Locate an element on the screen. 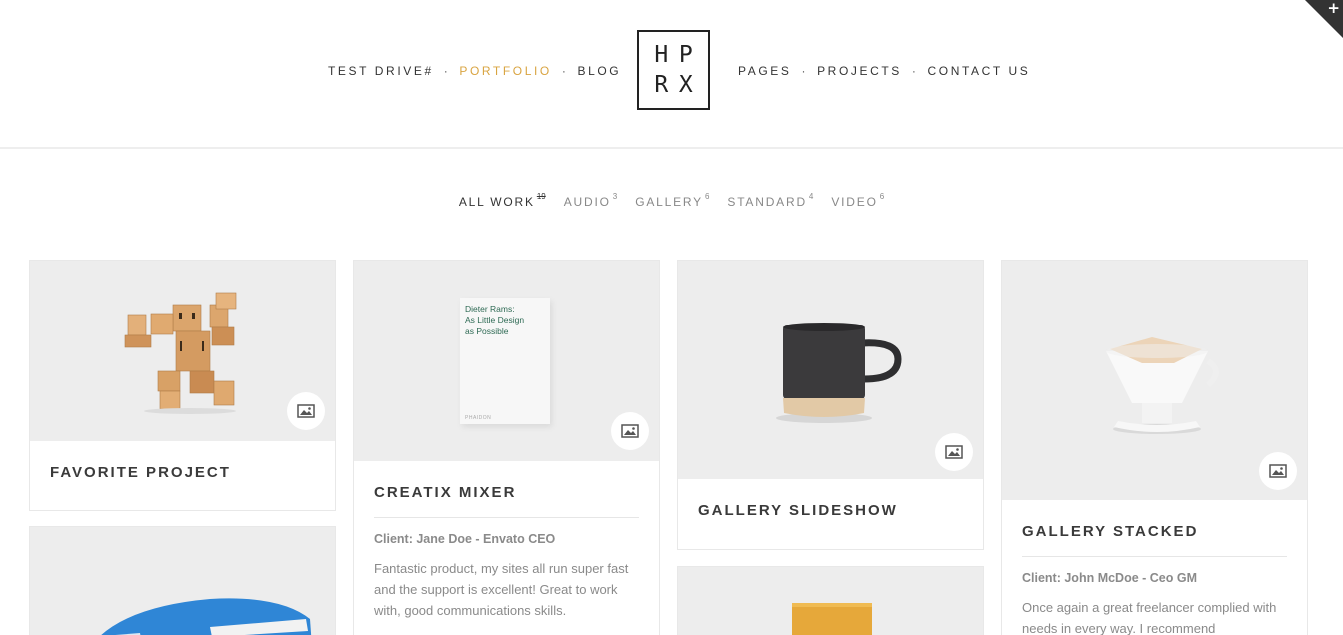  card-client: Client: Jane Doe - Envato CEO is located at coordinates (465, 539).